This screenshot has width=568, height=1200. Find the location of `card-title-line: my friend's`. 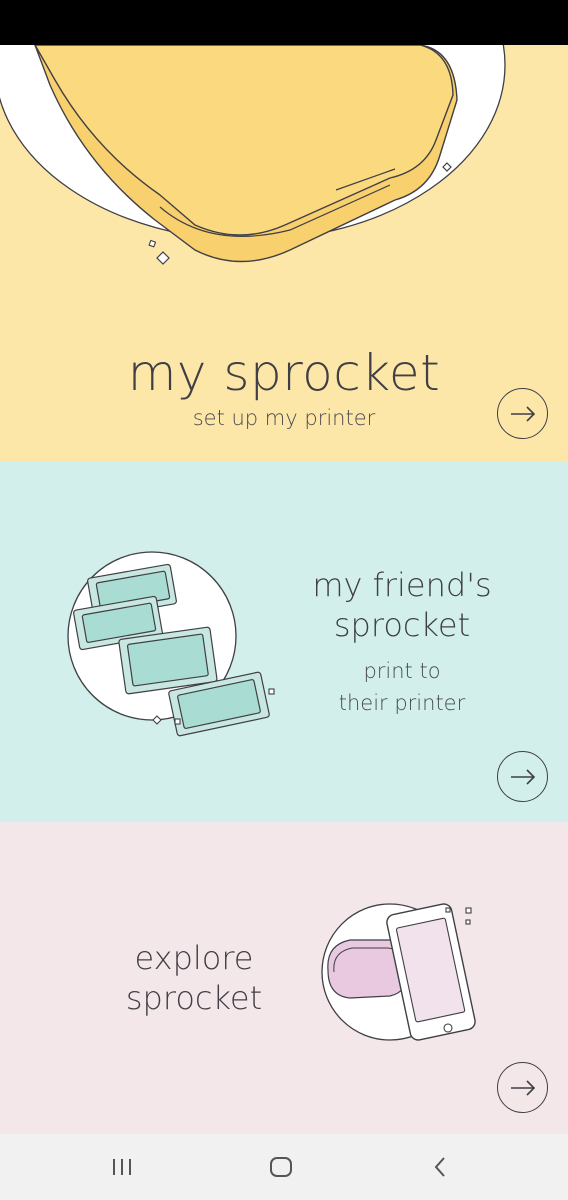

card-title-line: my friend's is located at coordinates (402, 585).